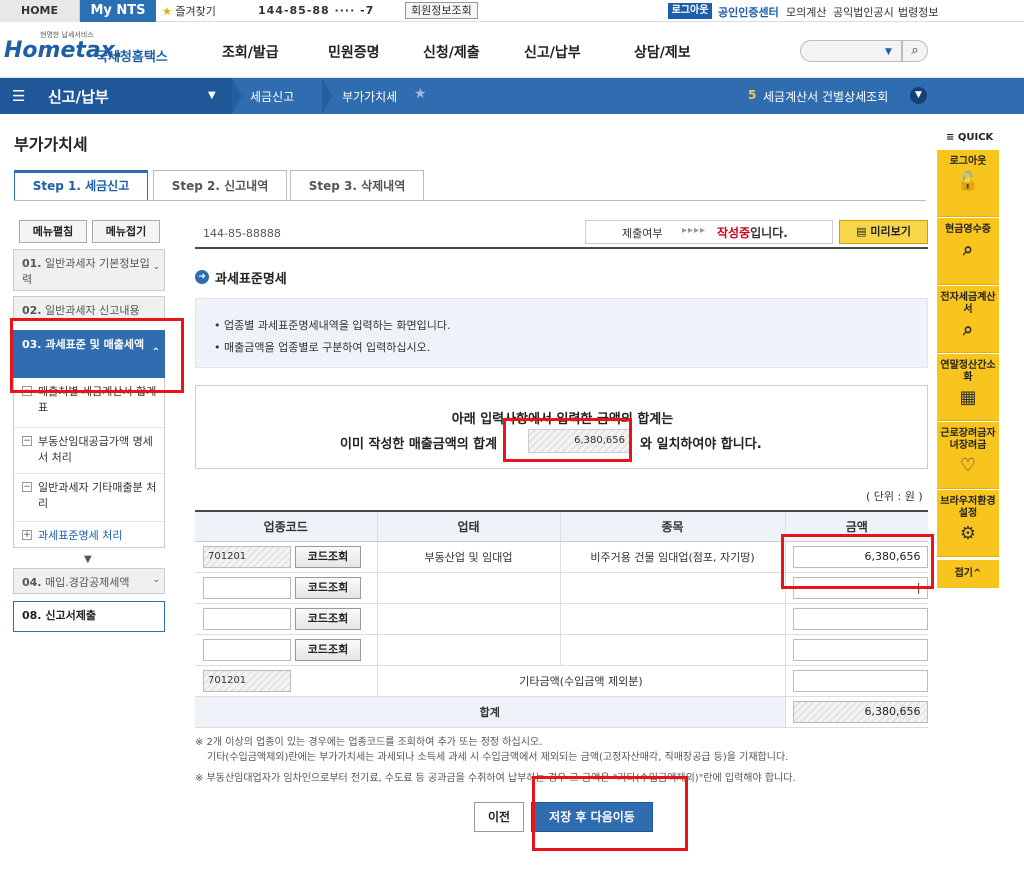  I want to click on business-item-cell: 비주거용 건물 임대업(점포, 자기땅), so click(672, 557).